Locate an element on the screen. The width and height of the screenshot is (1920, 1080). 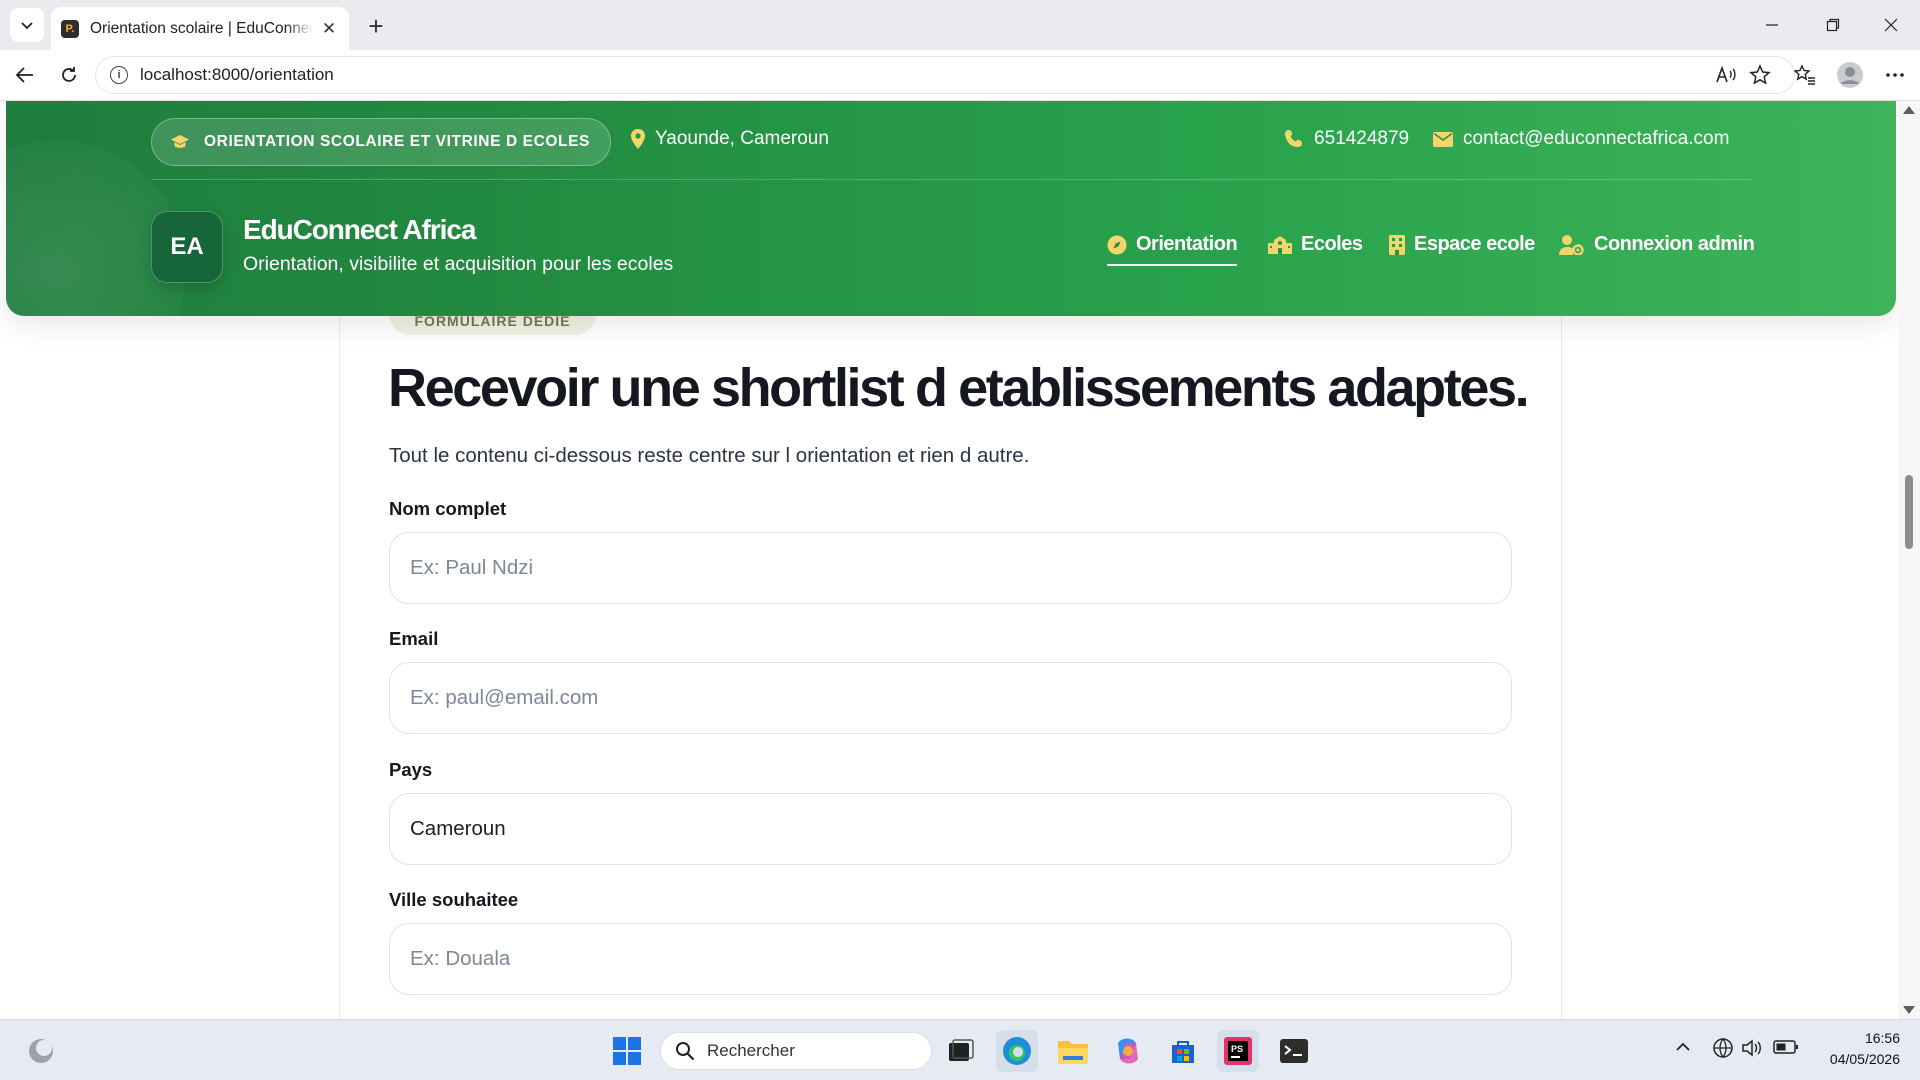
system-clock: 16:56 04/05/2026 is located at coordinates (1850, 1049).